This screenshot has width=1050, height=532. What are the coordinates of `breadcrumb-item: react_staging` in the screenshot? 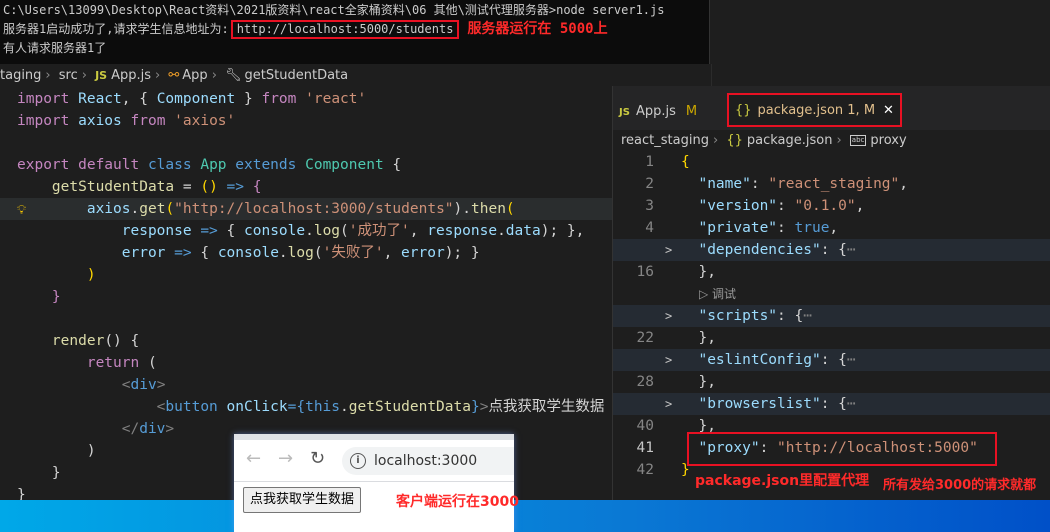 It's located at (665, 140).